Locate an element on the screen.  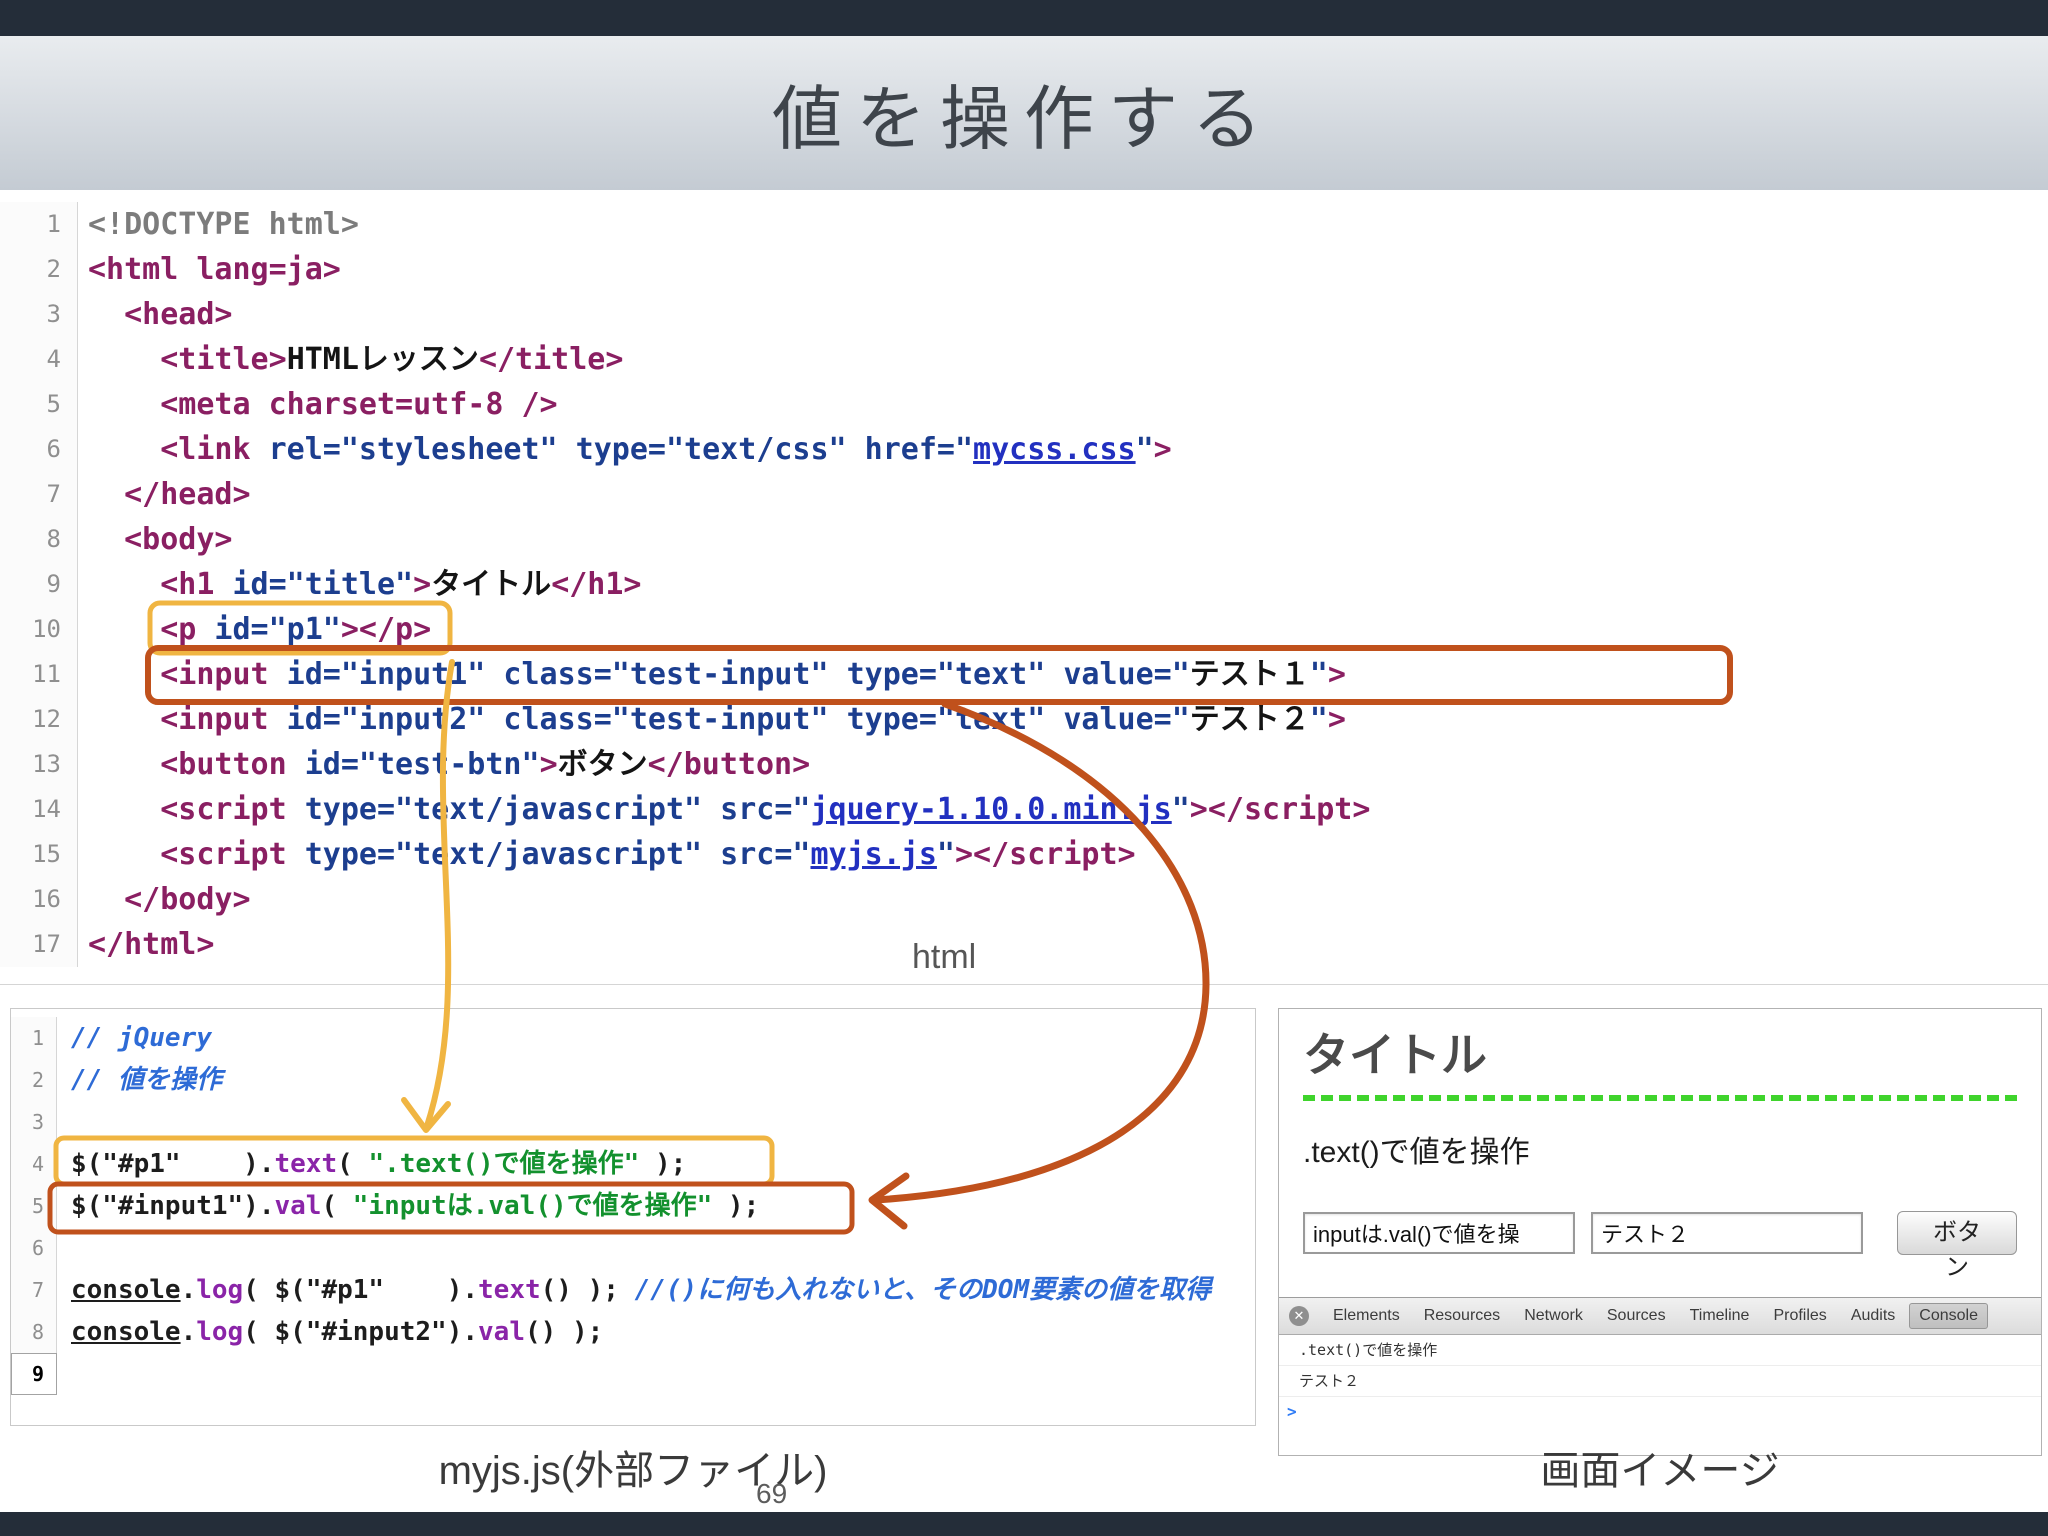
code-seg-doctype: <!DOCTYPE html> is located at coordinates (223, 224).